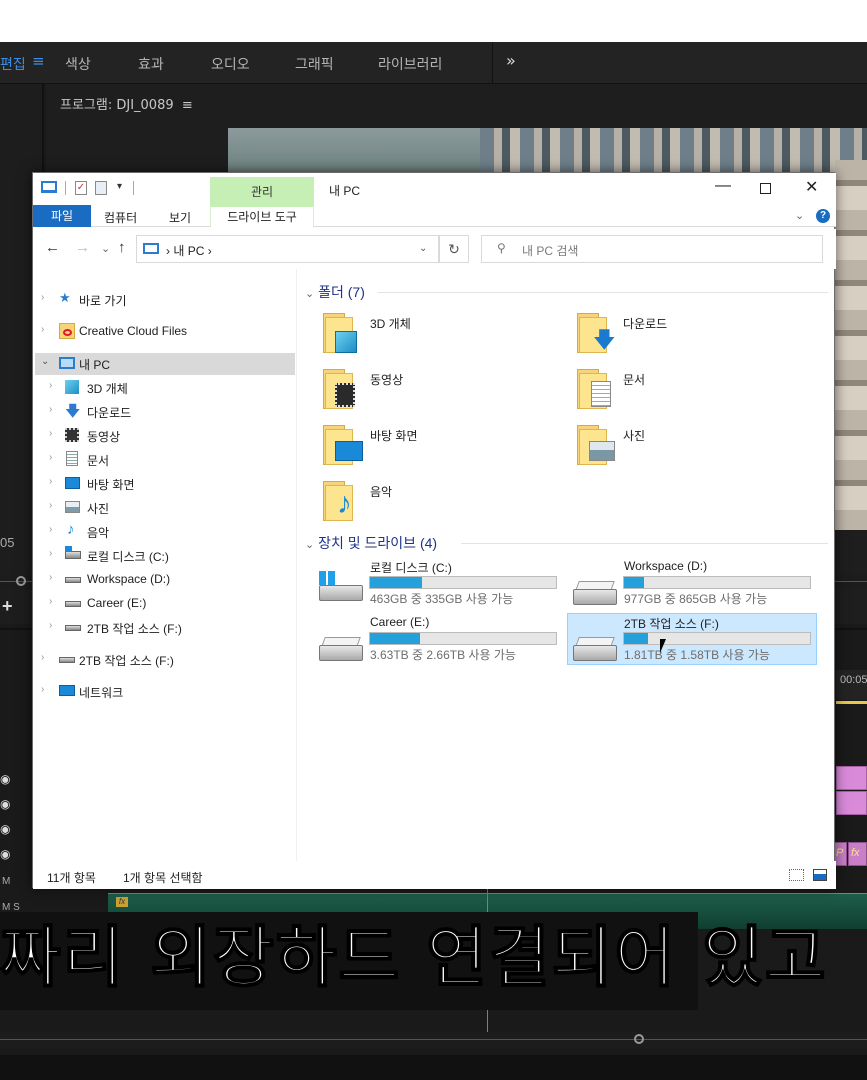  I want to click on nav-item-label: 내 PC, so click(95, 365).